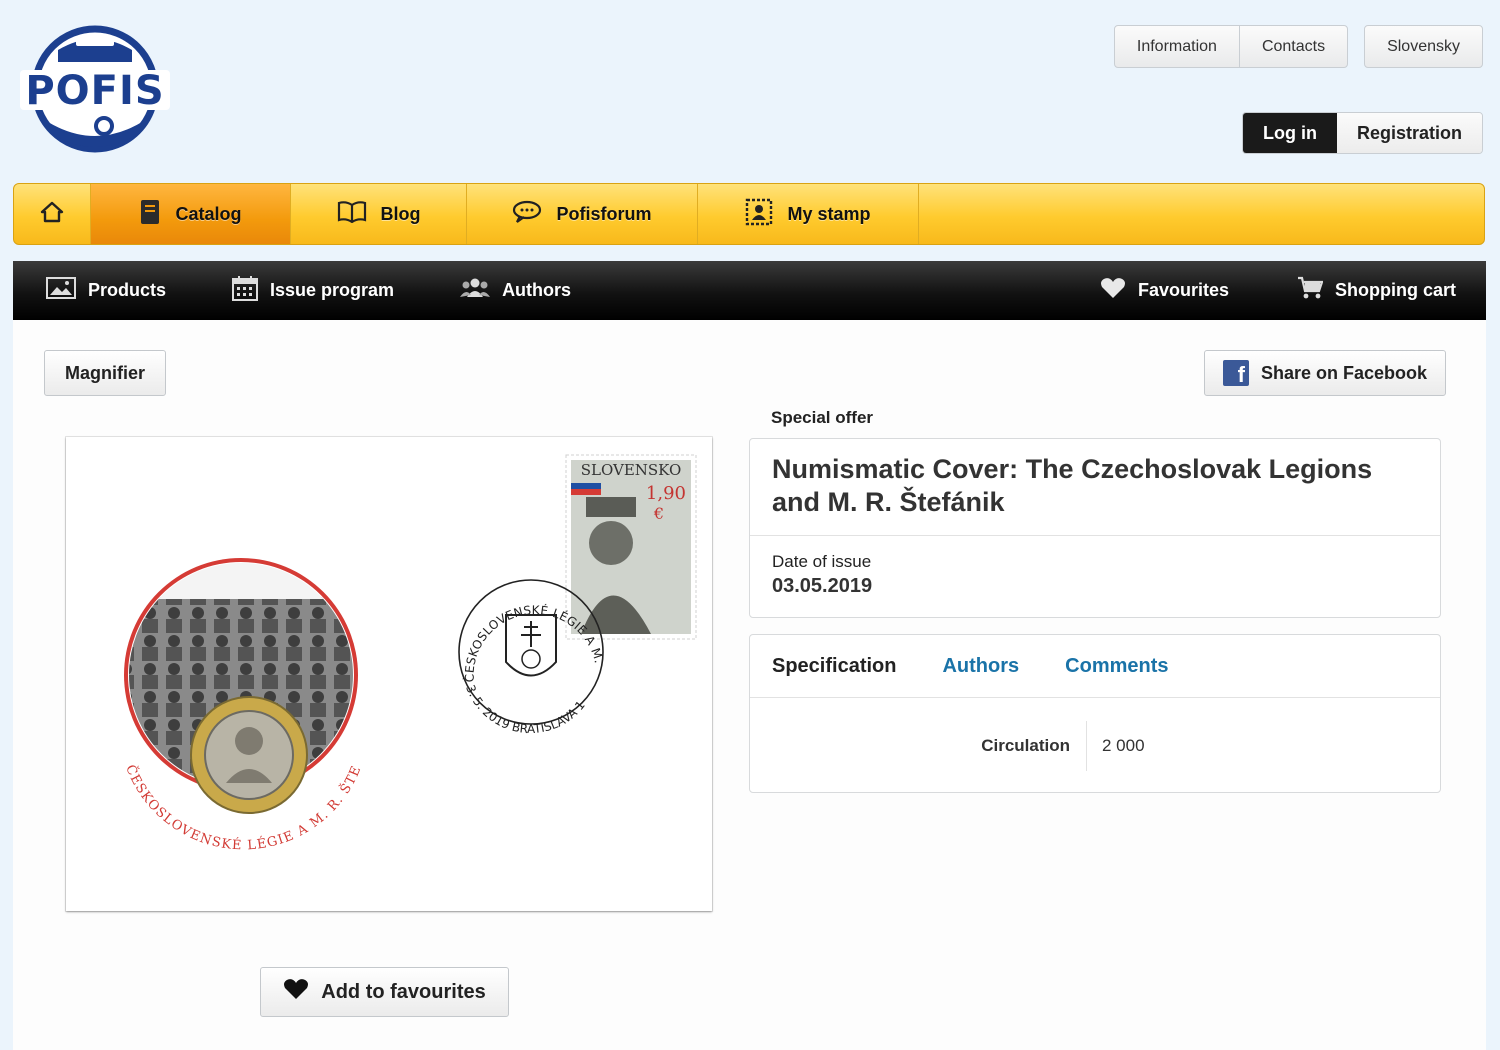 The width and height of the screenshot is (1500, 1050). I want to click on subnav-products: Products, so click(106, 290).